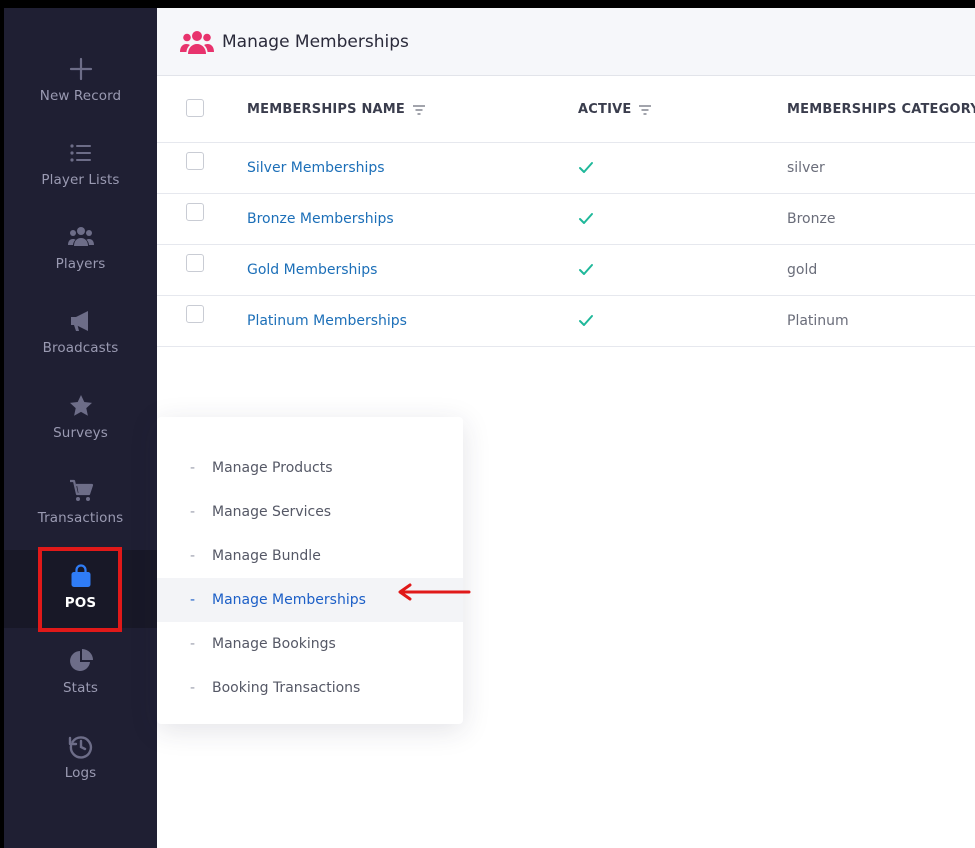 The width and height of the screenshot is (975, 848). I want to click on sidebar-item-label: New Record, so click(80, 96).